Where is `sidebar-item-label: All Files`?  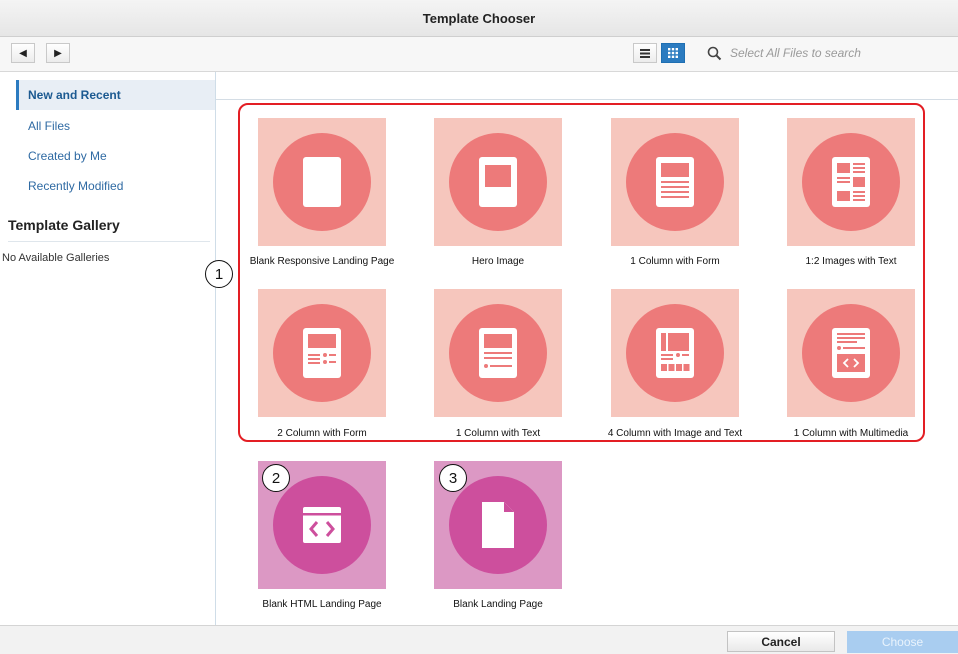
sidebar-item-label: All Files is located at coordinates (49, 126).